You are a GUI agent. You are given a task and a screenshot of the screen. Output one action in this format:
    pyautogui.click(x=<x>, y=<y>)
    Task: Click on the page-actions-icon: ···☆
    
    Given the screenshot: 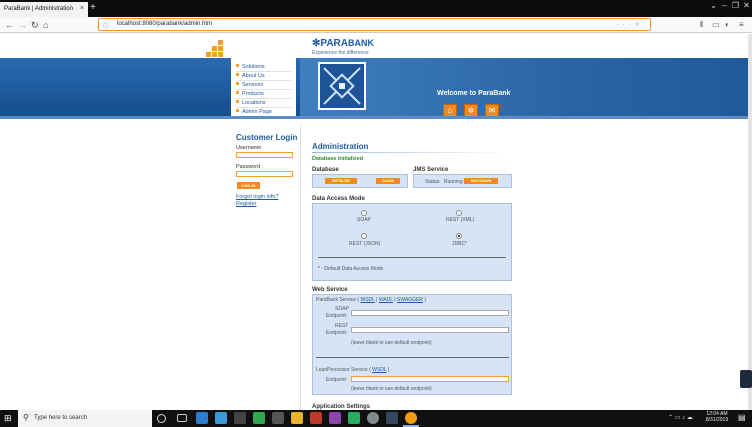 What is the action you would take?
    pyautogui.click(x=630, y=24)
    